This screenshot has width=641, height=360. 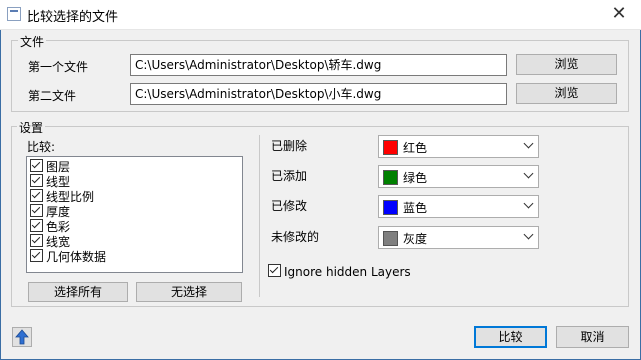 I want to click on compare-button: 比较, so click(x=510, y=337).